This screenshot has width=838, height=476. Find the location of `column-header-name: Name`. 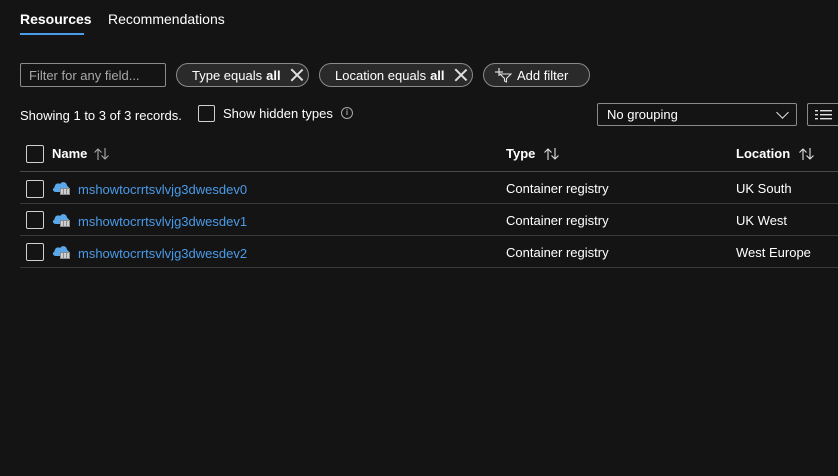

column-header-name: Name is located at coordinates (81, 153).